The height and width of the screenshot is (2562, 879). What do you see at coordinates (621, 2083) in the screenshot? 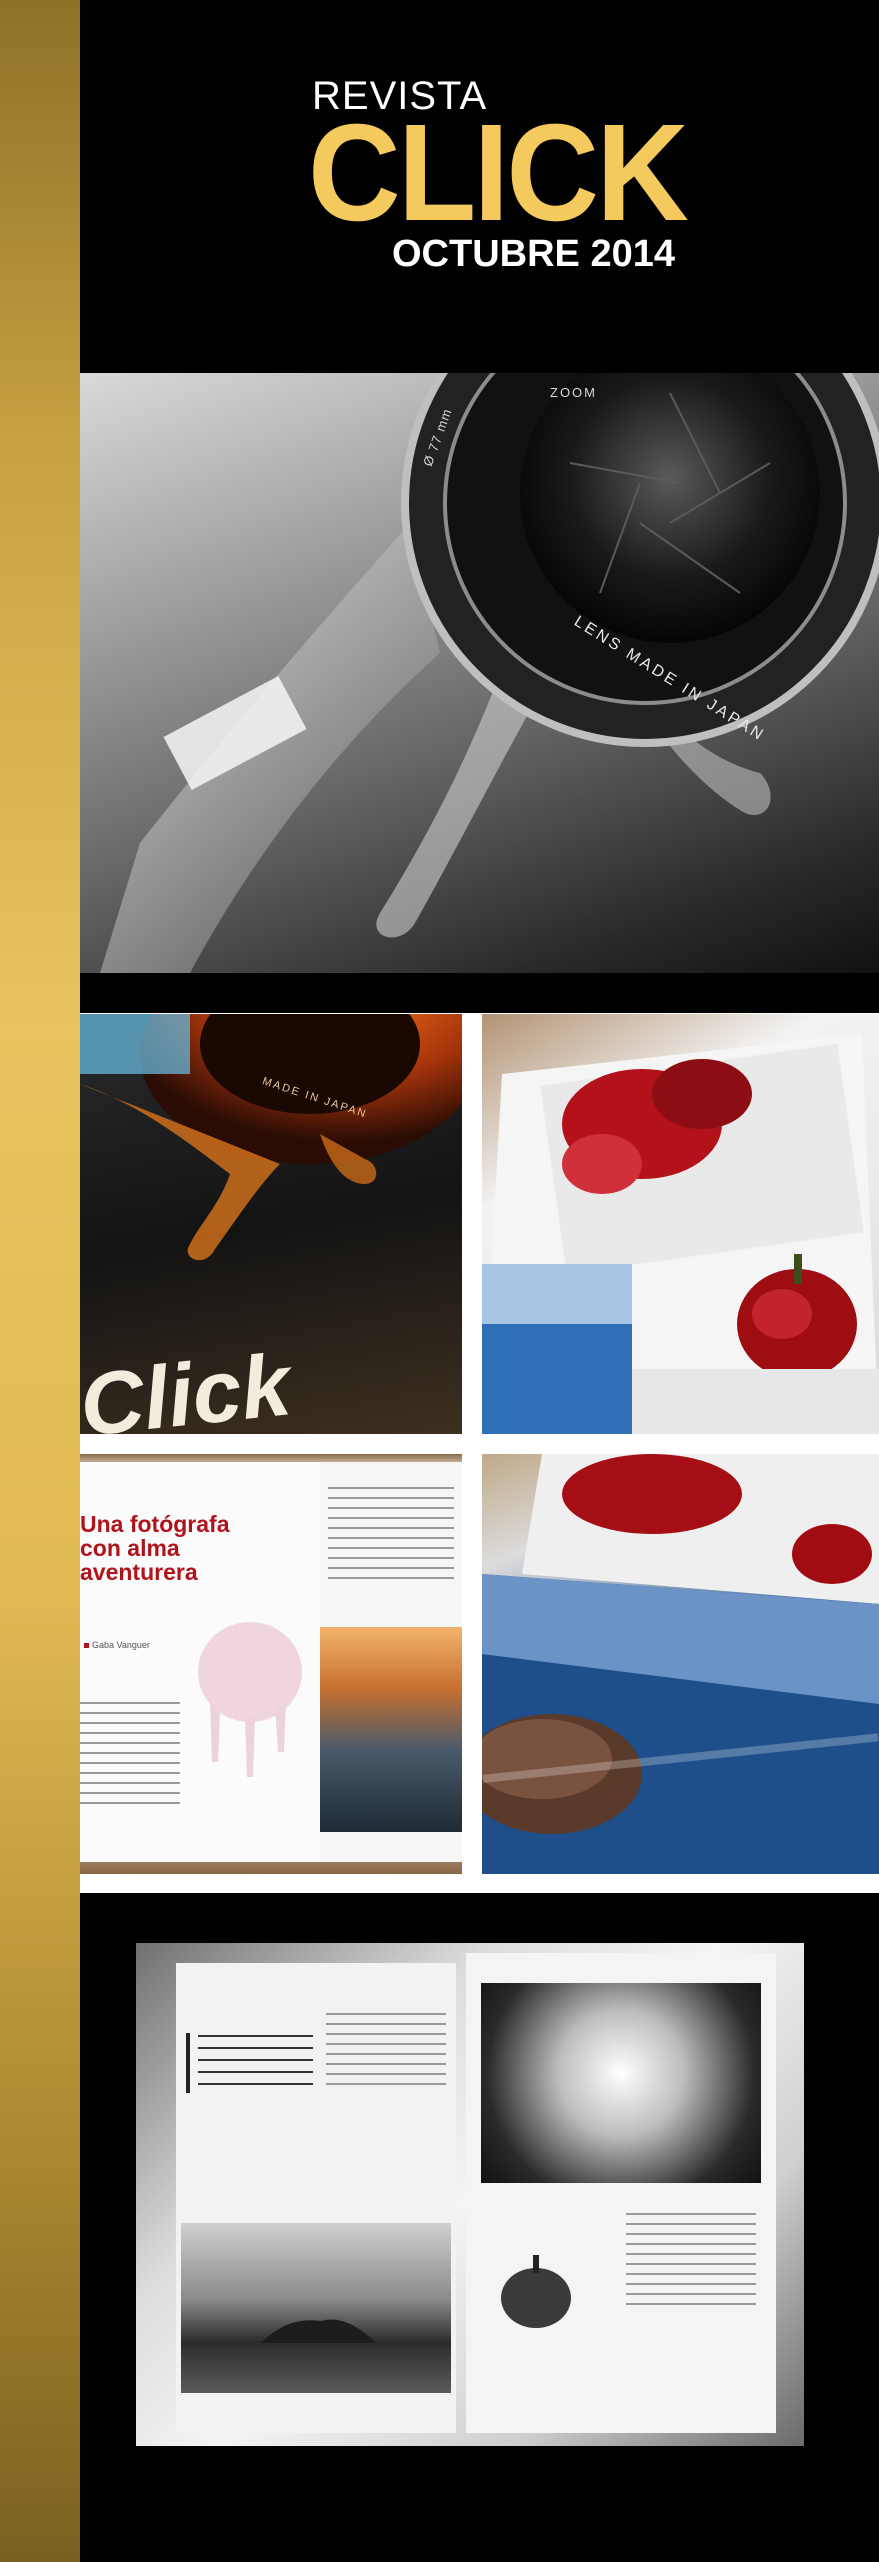
I see `bw-flower-photo` at bounding box center [621, 2083].